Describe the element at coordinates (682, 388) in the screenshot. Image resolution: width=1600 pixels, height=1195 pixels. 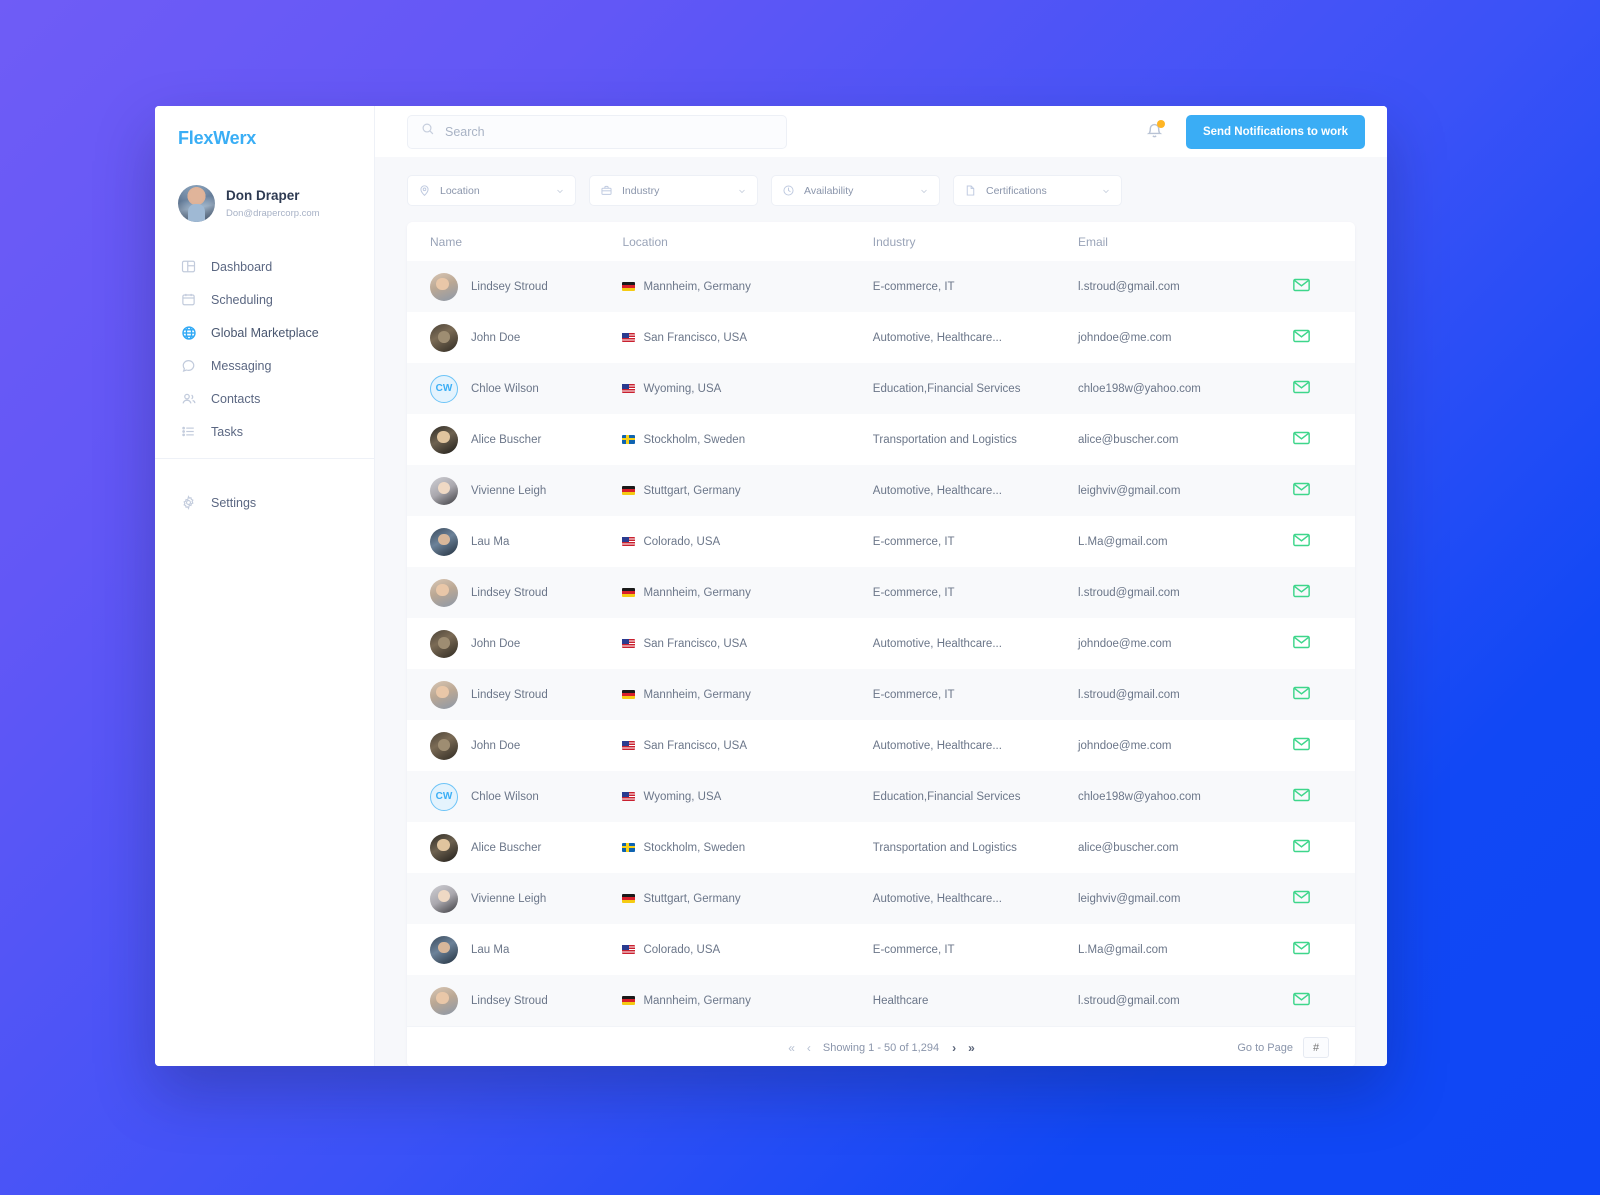
I see `contact-location: Wyoming, USA` at that location.